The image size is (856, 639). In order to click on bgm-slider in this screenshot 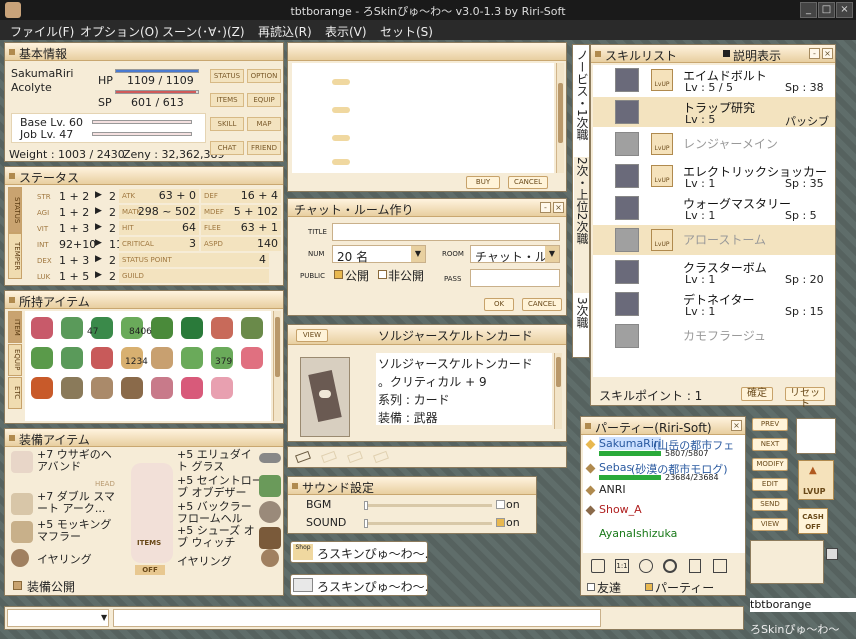, I will do `click(428, 505)`.